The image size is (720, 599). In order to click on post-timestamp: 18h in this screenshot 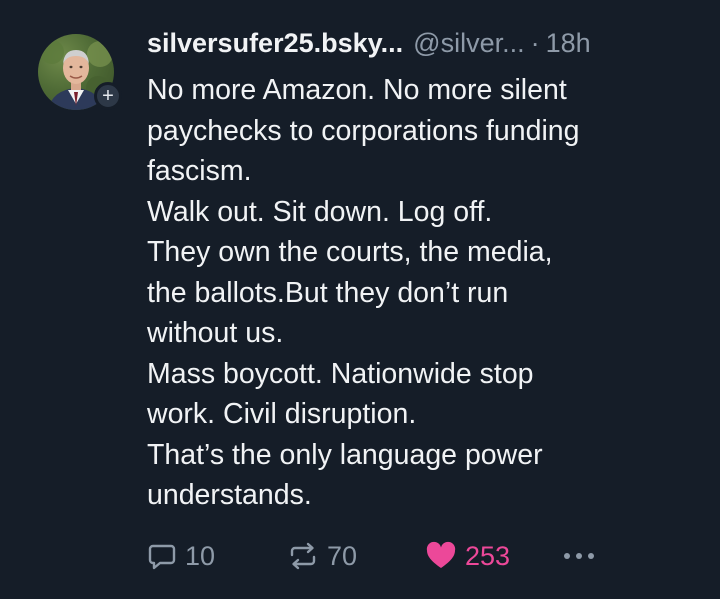, I will do `click(568, 43)`.